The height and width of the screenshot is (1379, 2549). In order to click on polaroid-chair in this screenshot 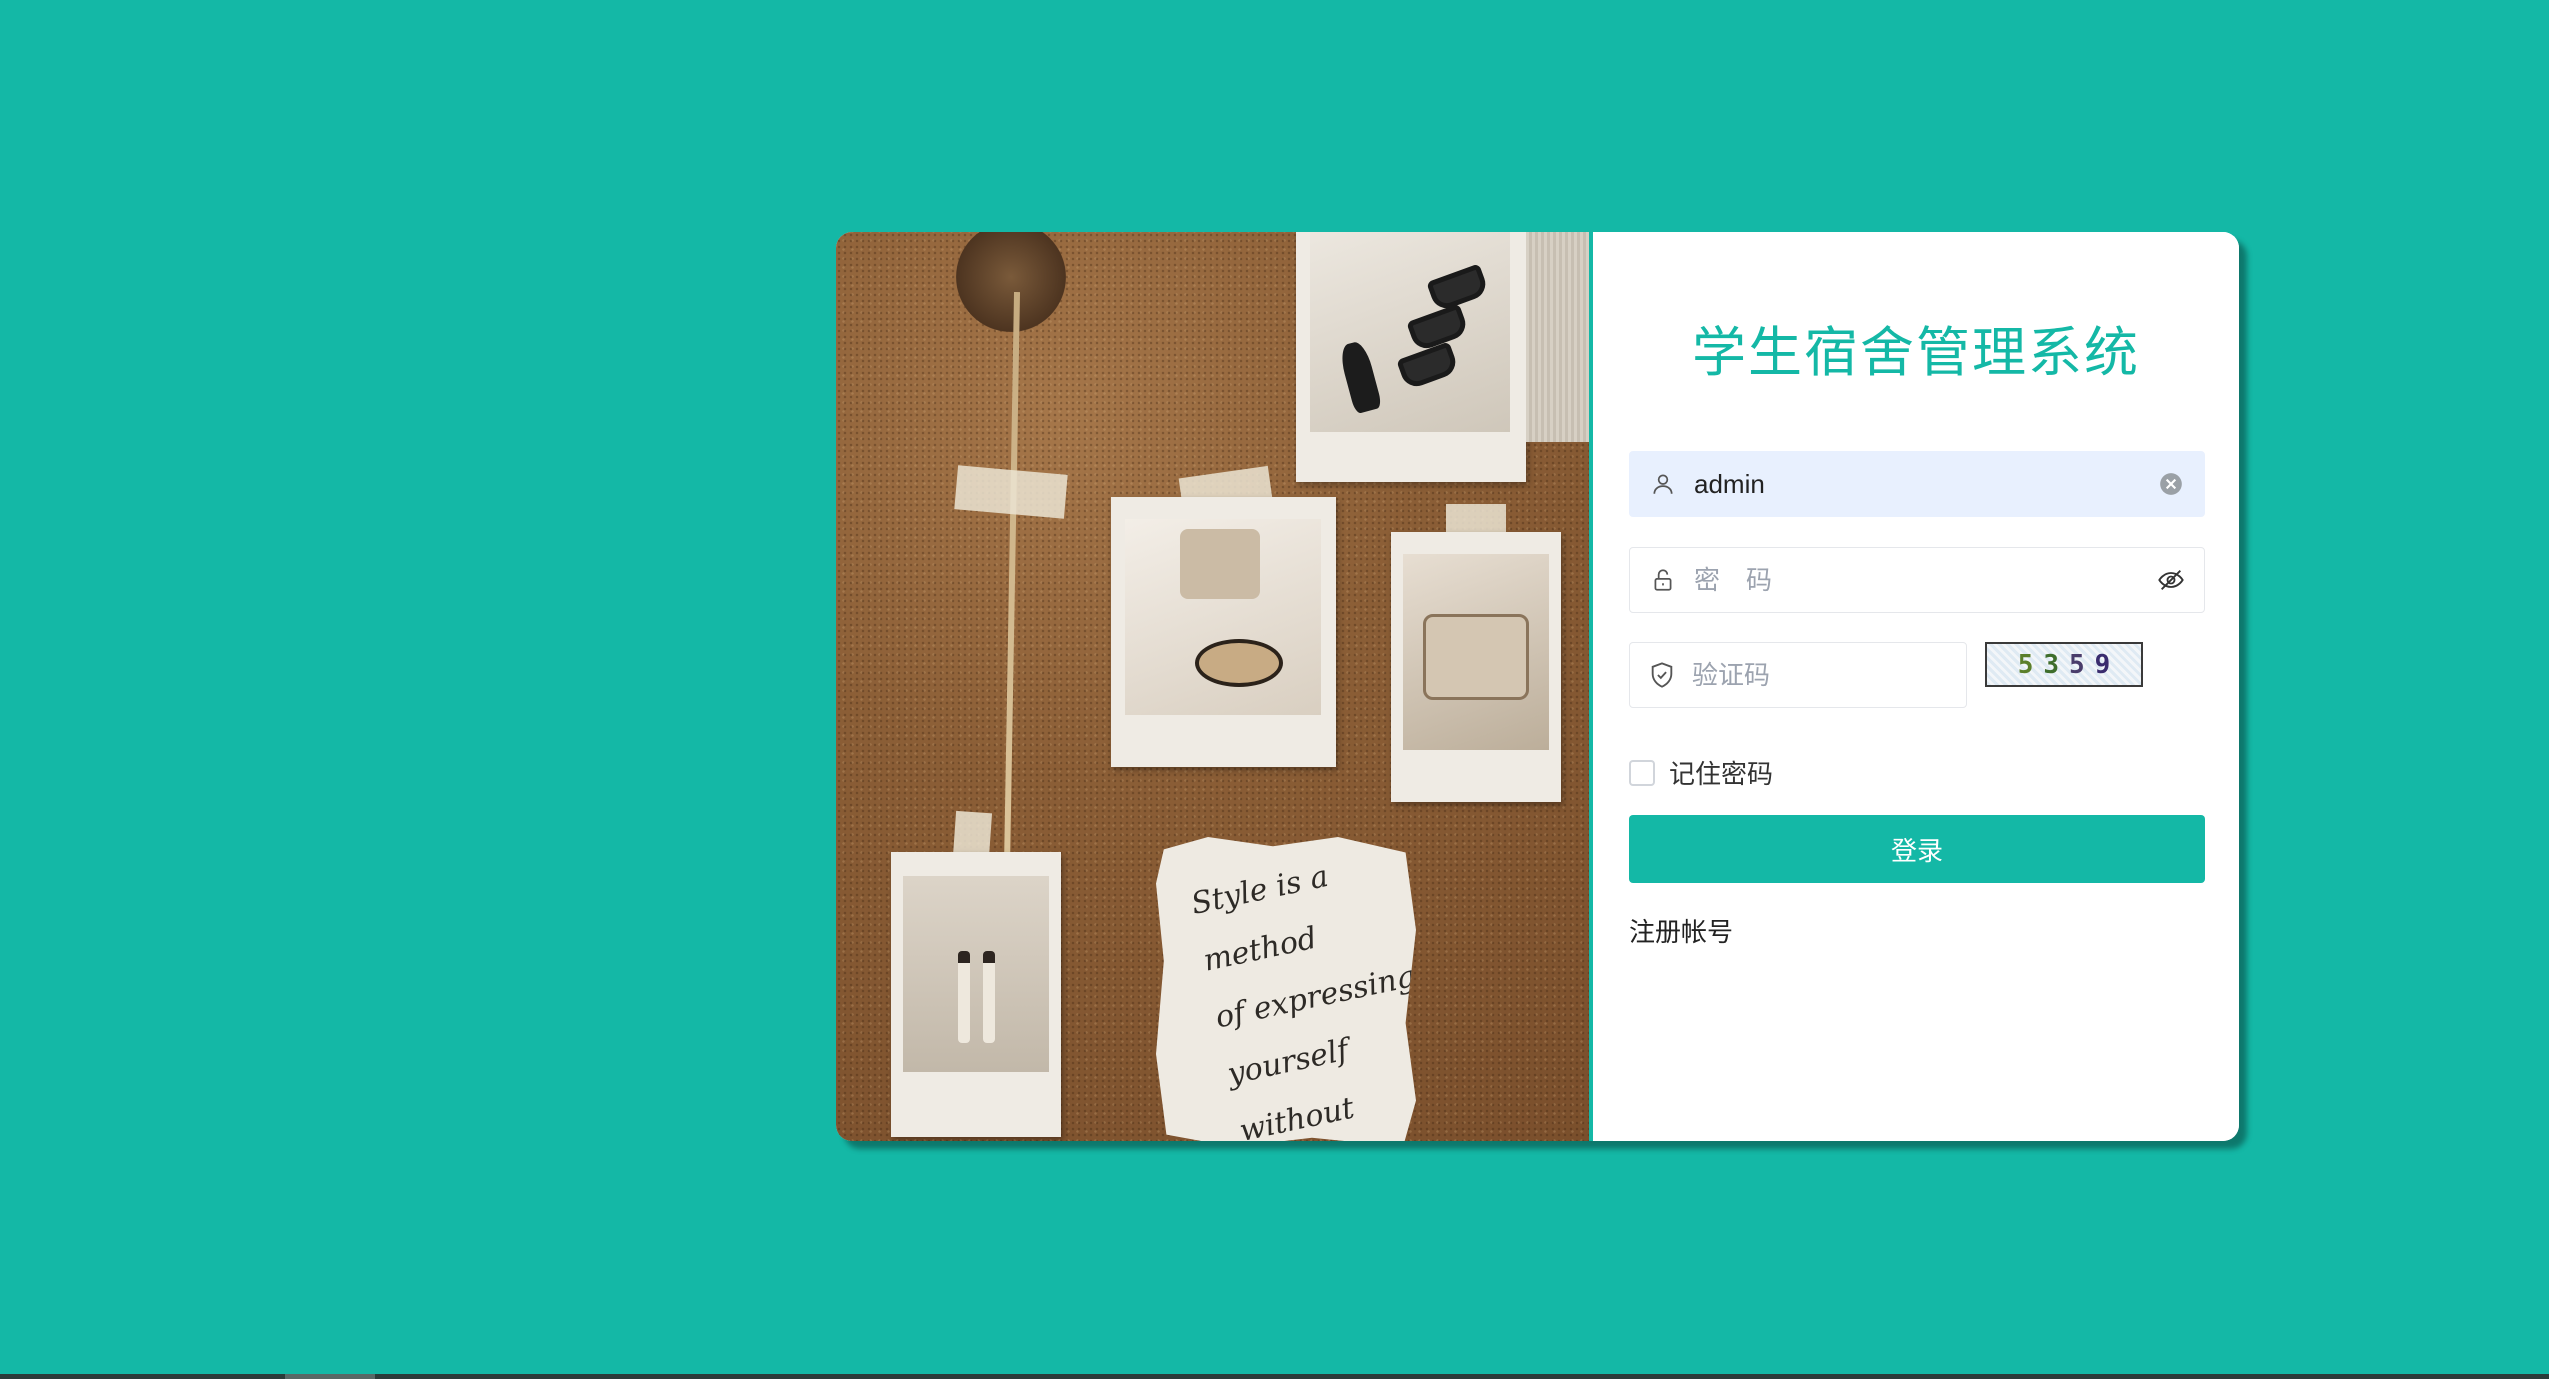, I will do `click(1476, 667)`.